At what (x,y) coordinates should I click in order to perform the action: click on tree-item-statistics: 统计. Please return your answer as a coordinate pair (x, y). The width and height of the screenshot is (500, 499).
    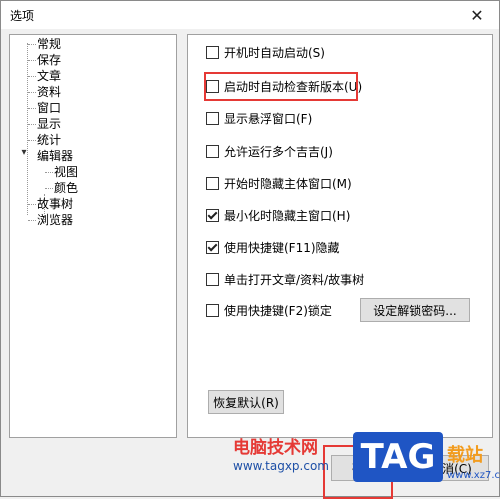
    Looking at the image, I should click on (49, 140).